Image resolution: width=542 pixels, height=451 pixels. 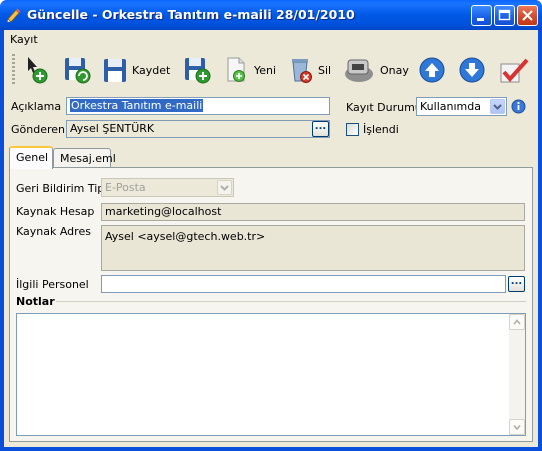 What do you see at coordinates (450, 106) in the screenshot?
I see `kayit-durumu-value: Kullanımda` at bounding box center [450, 106].